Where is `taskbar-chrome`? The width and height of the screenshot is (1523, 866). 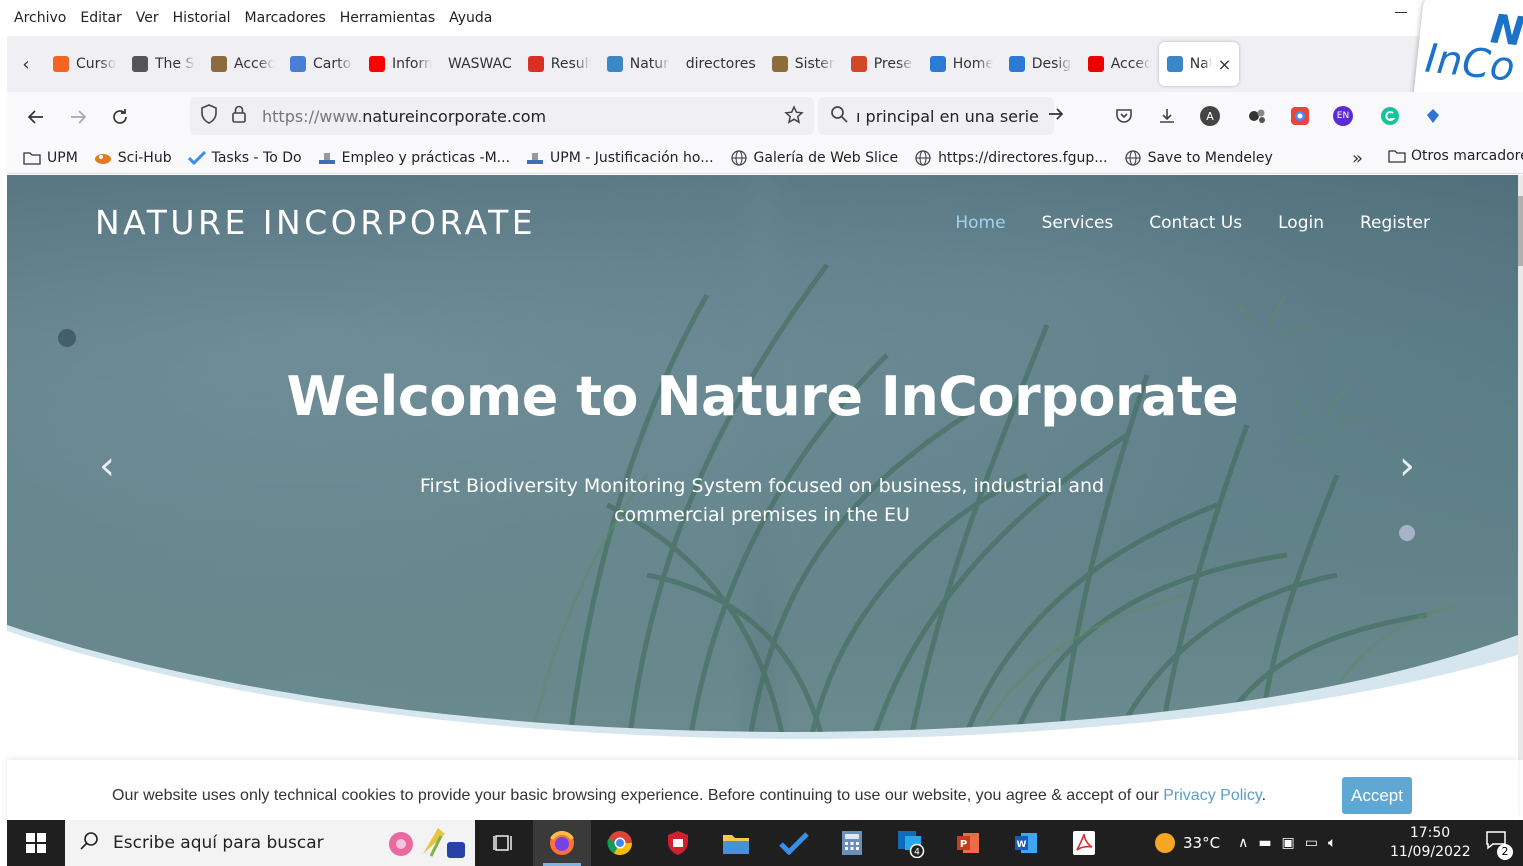
taskbar-chrome is located at coordinates (620, 843).